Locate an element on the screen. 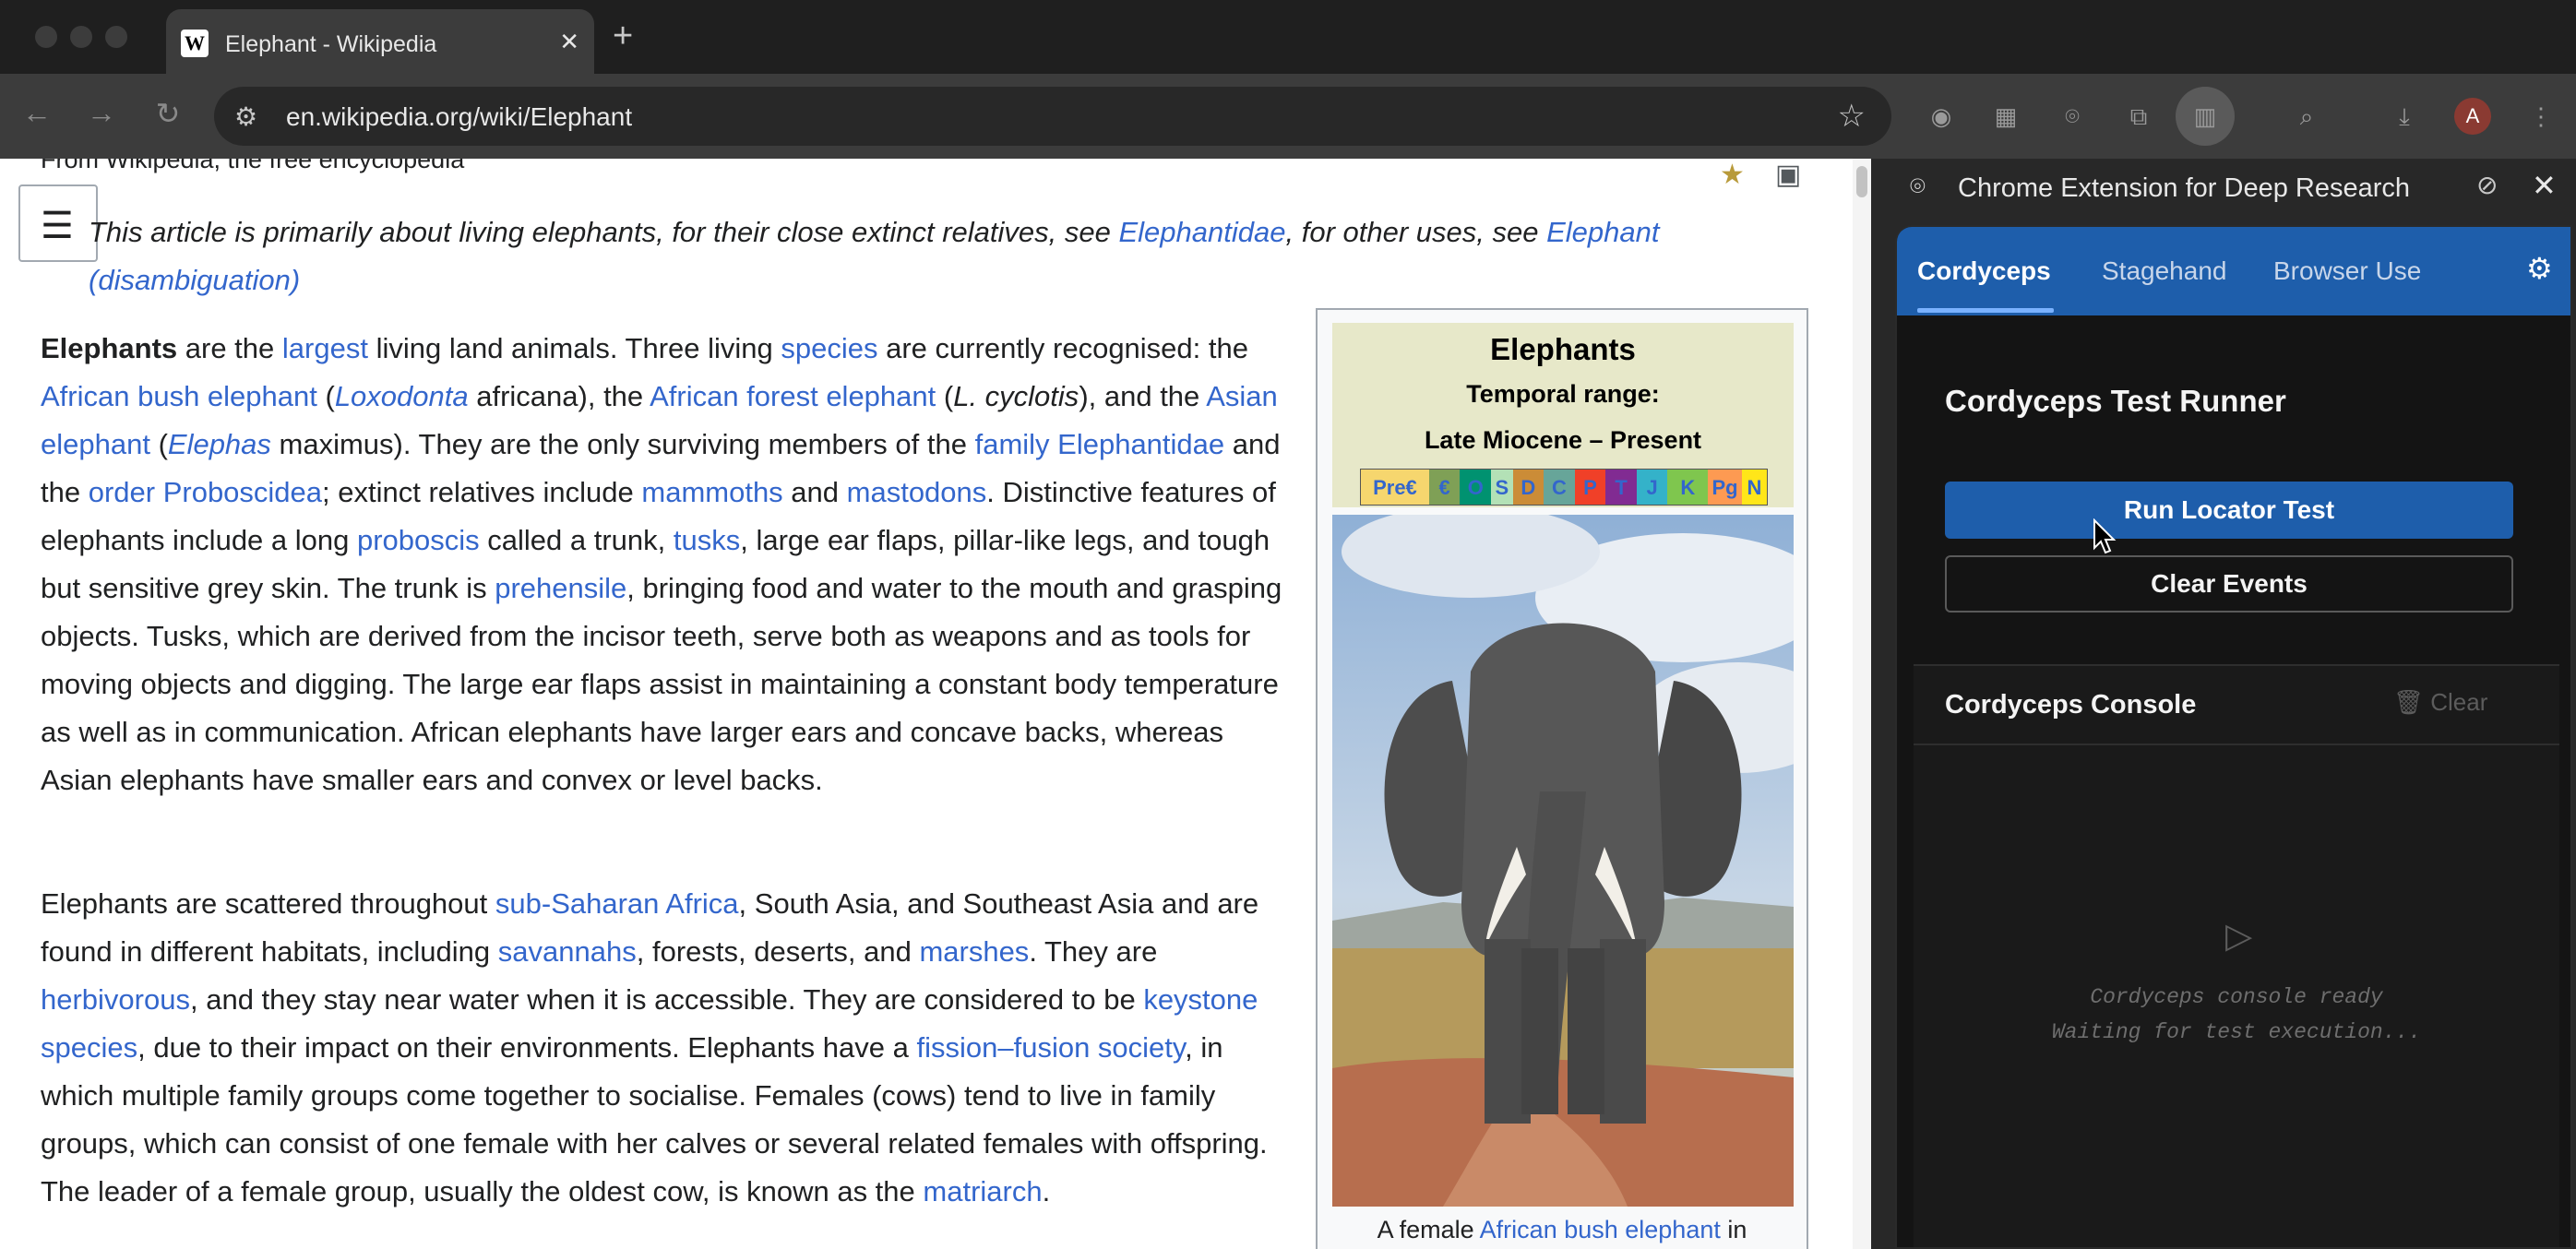  infobox-title: Elephants is located at coordinates (1563, 349).